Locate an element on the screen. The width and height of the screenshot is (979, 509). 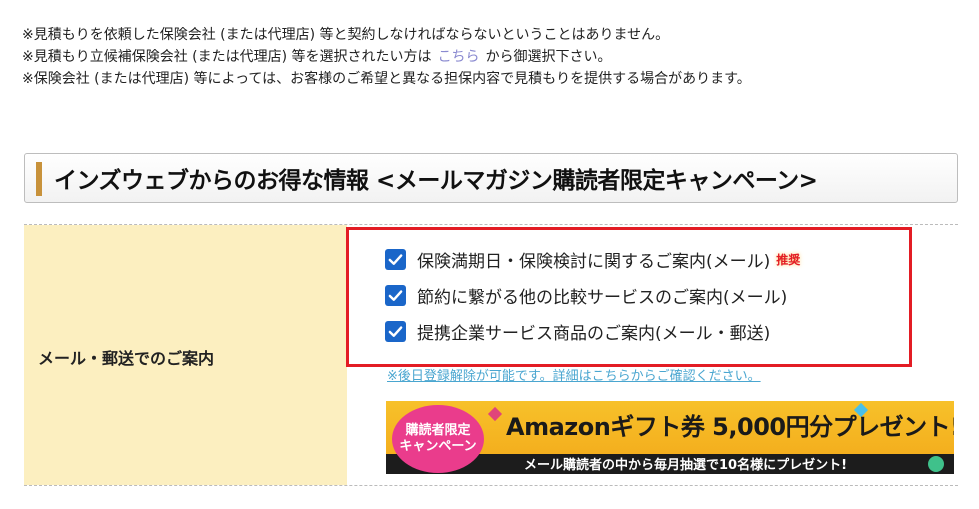
row-divider-bottom is located at coordinates (491, 485).